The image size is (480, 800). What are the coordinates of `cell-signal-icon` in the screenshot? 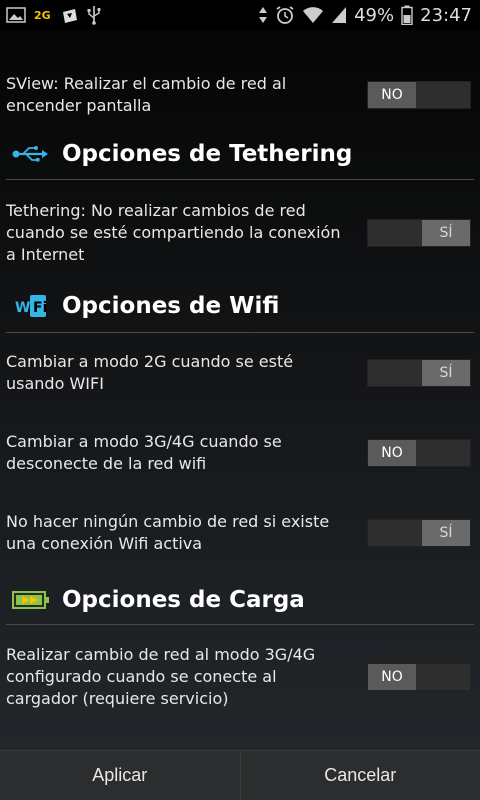 It's located at (339, 15).